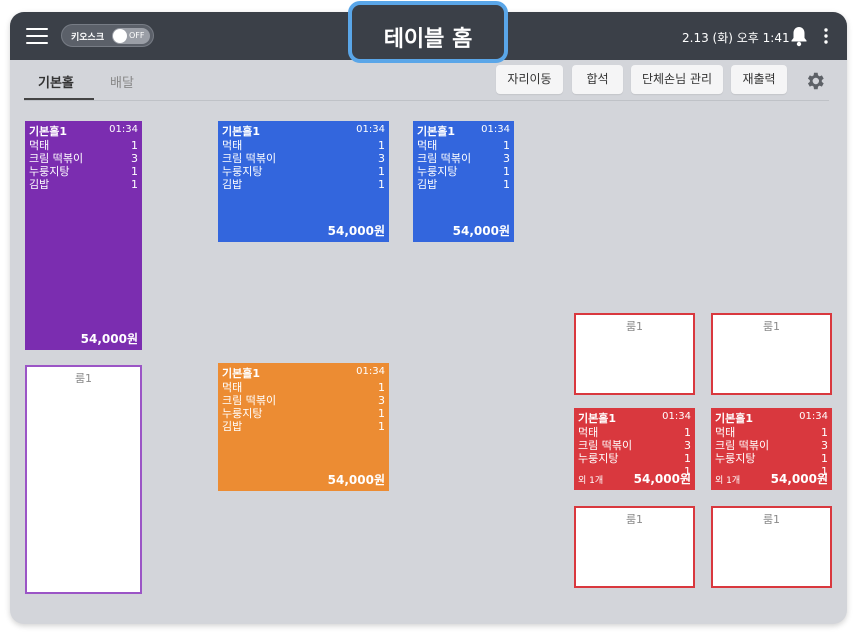 The width and height of the screenshot is (862, 637). Describe the element at coordinates (37, 36) in the screenshot. I see `hamburger-menu-icon` at that location.